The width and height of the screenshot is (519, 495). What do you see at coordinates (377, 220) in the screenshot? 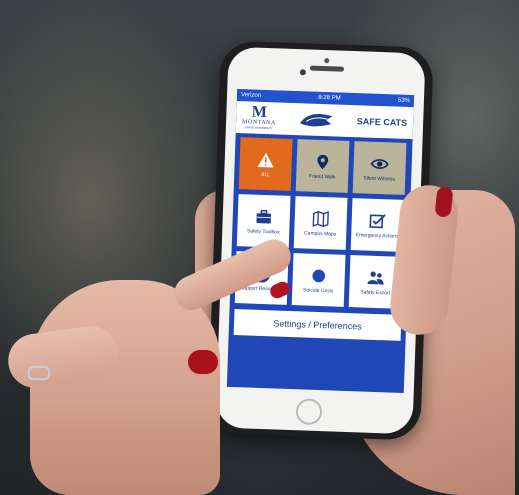
I see `checkbox-icon` at bounding box center [377, 220].